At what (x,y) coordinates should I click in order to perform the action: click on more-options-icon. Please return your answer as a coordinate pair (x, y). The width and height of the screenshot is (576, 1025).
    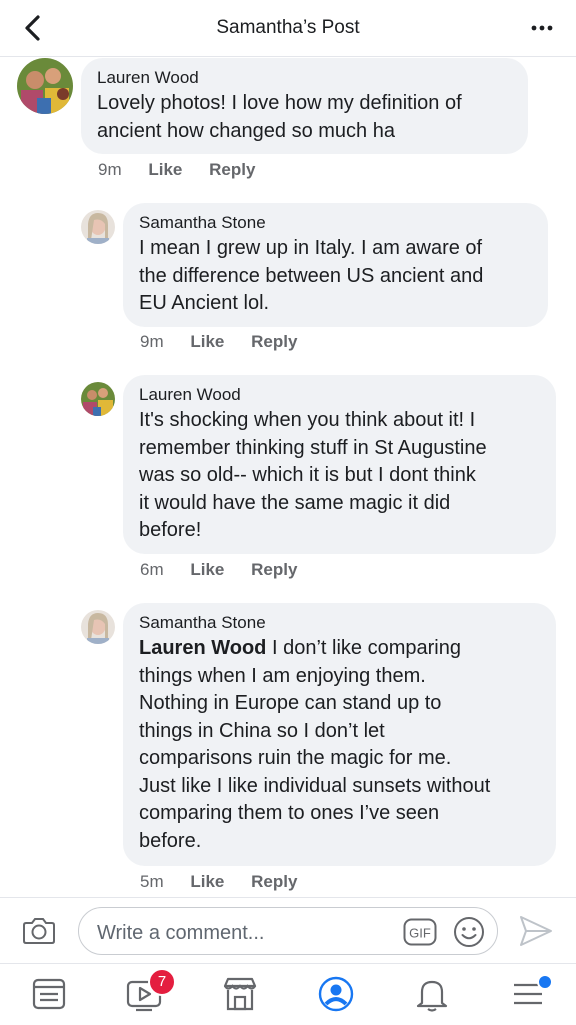
    Looking at the image, I should click on (542, 28).